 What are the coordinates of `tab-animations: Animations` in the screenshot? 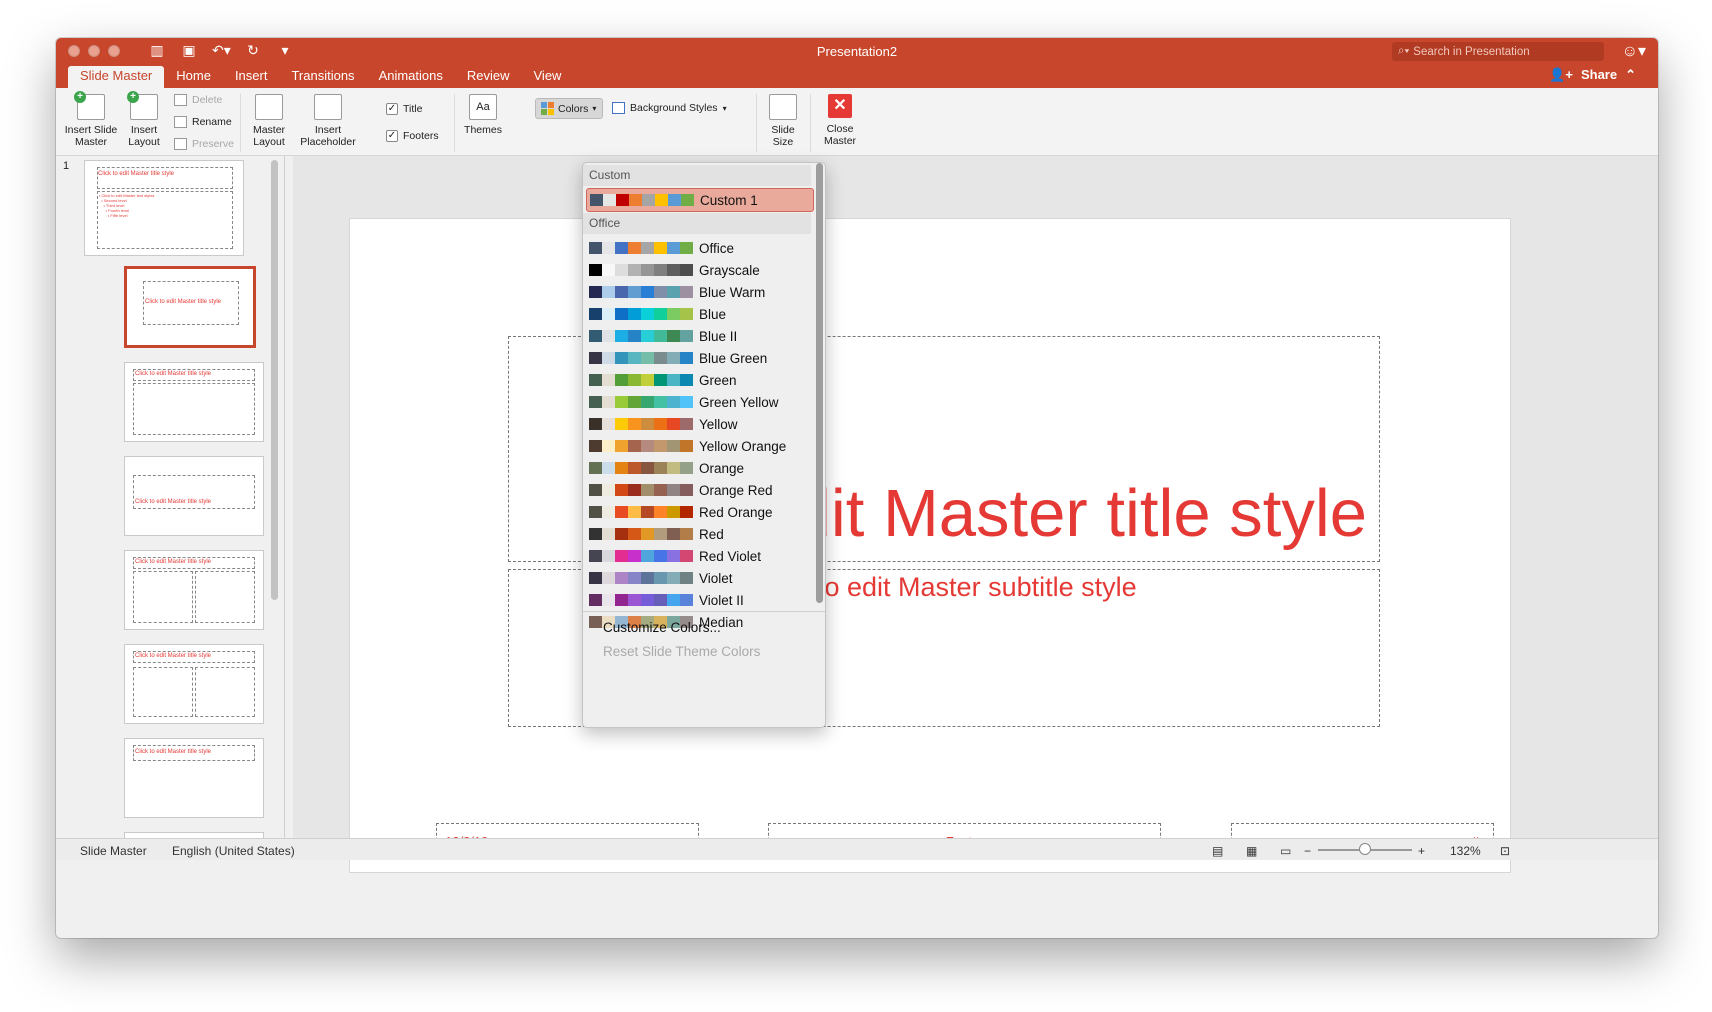 It's located at (411, 77).